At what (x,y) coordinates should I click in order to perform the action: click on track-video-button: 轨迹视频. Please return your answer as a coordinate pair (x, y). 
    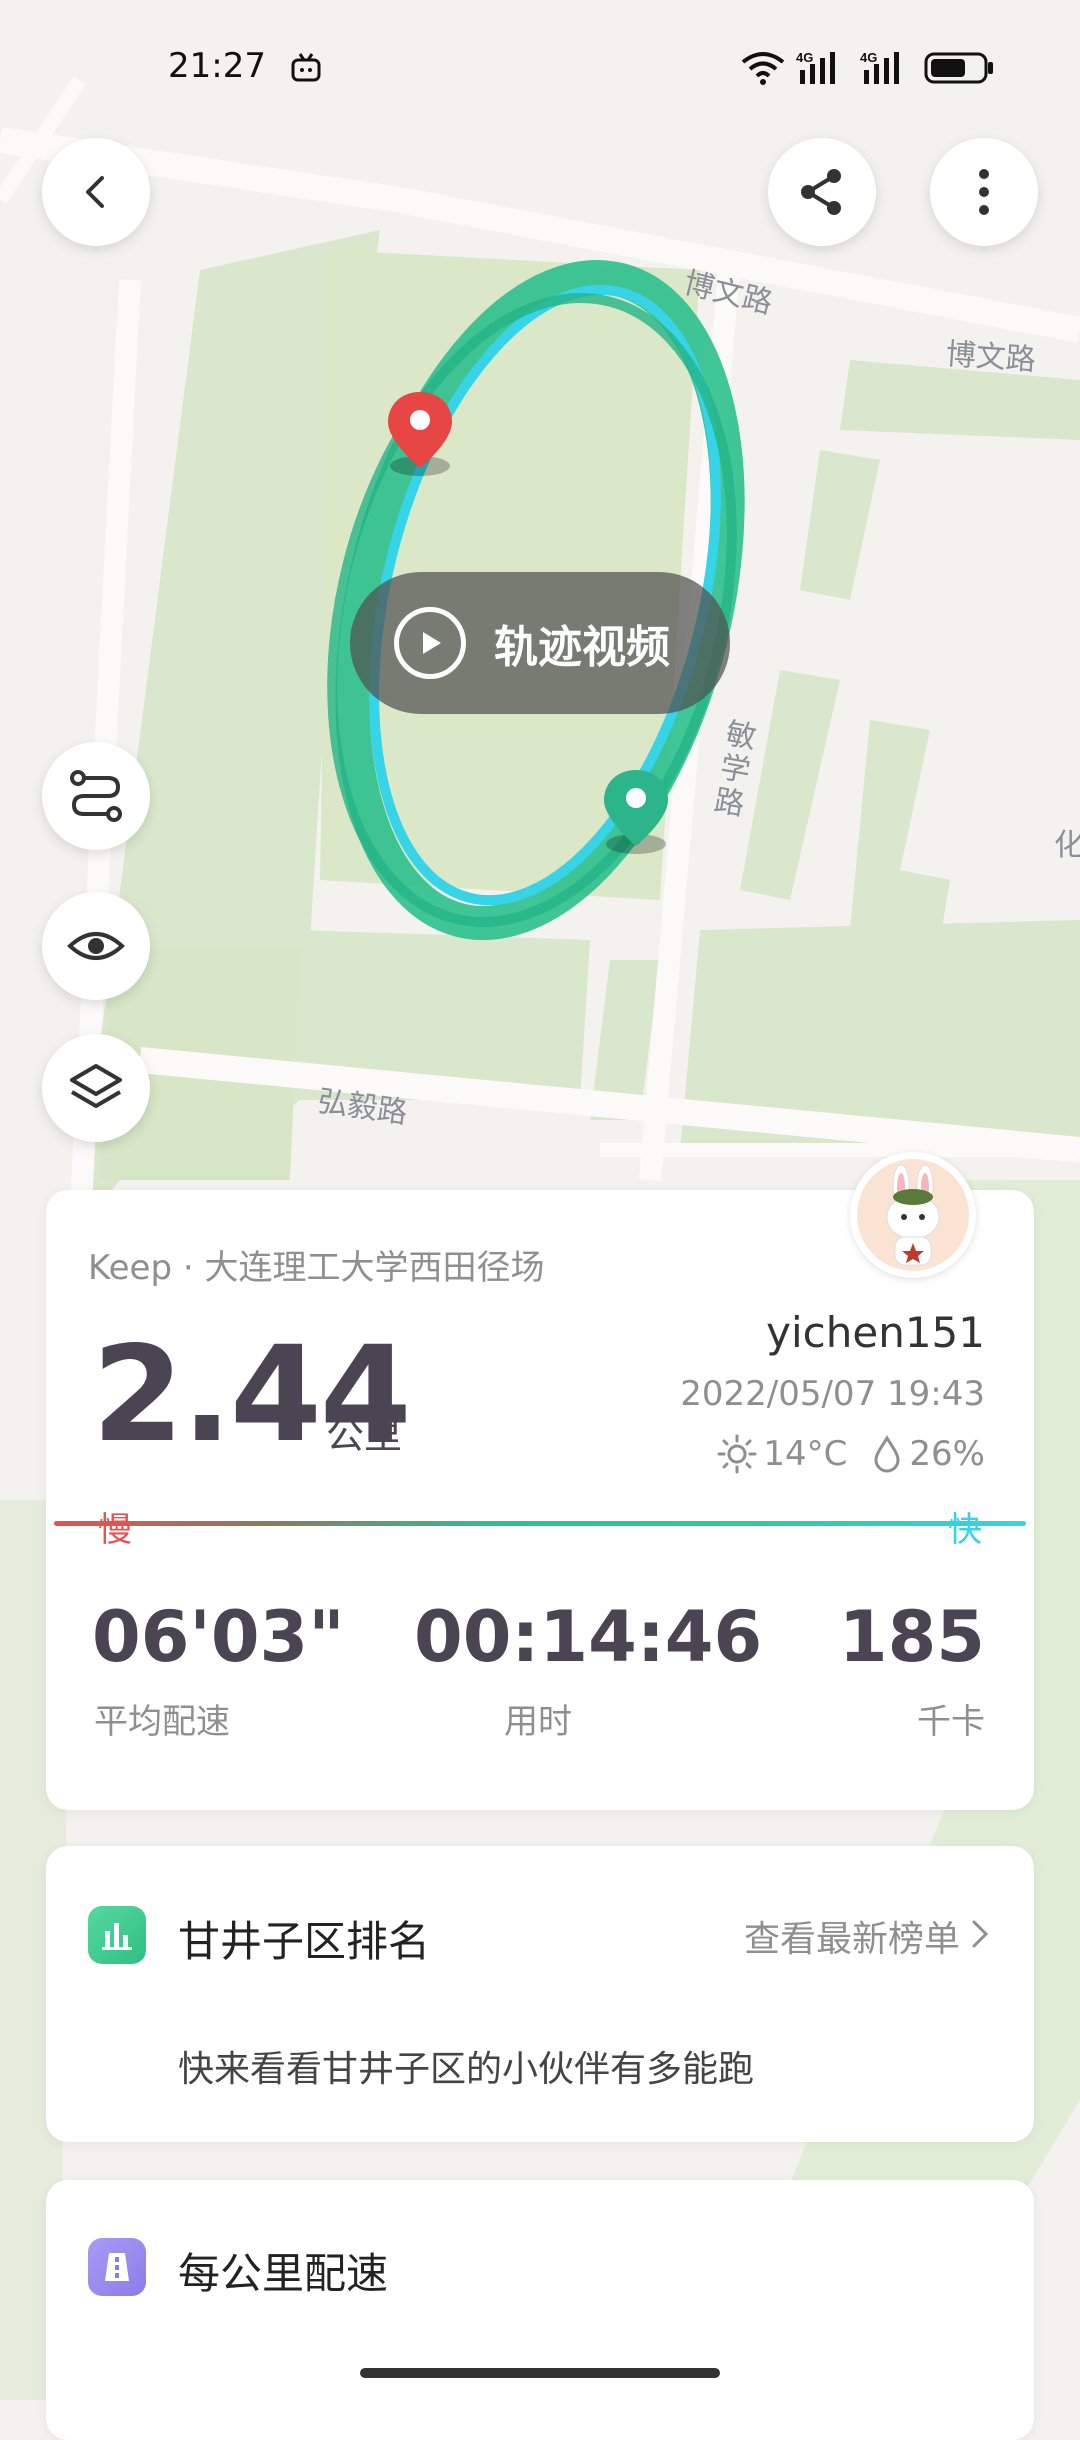
    Looking at the image, I should click on (540, 643).